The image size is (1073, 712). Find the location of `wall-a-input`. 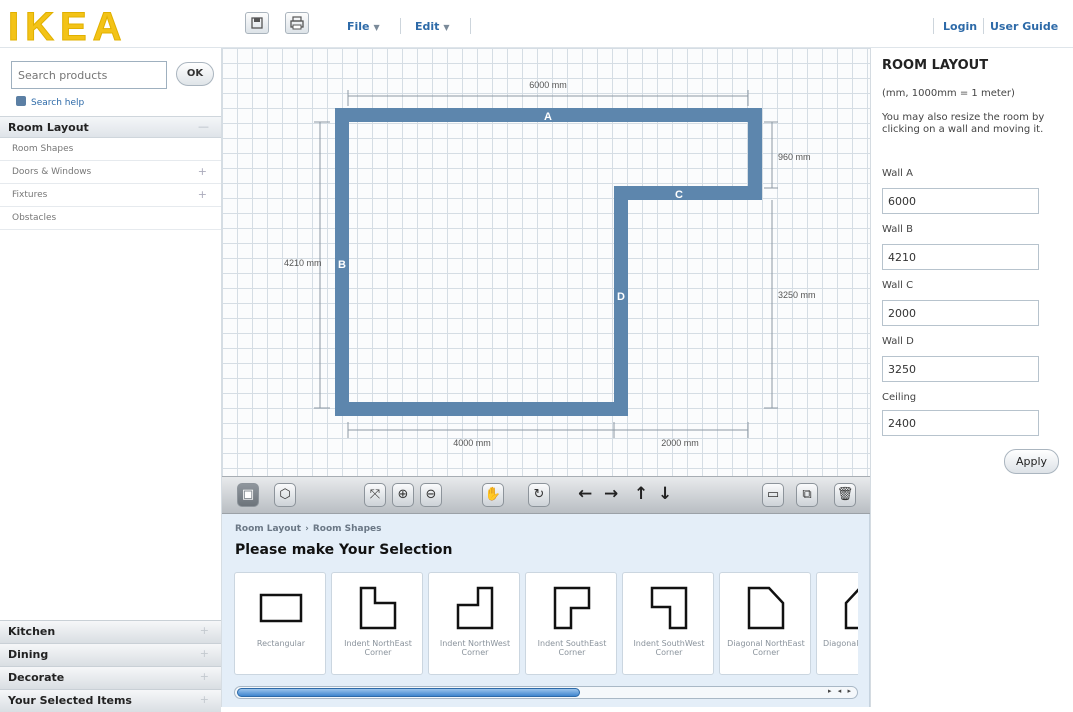

wall-a-input is located at coordinates (960, 201).